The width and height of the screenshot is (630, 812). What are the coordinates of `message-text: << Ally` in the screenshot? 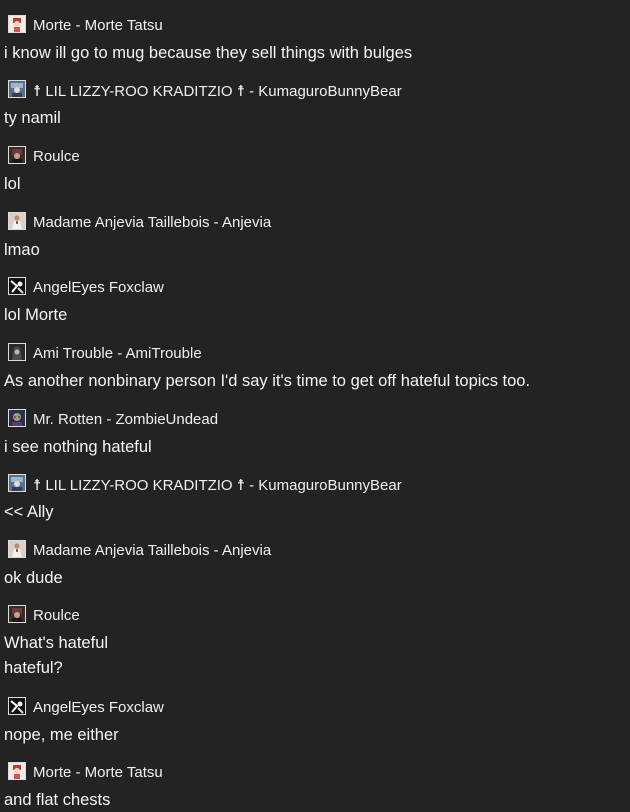 It's located at (29, 512).